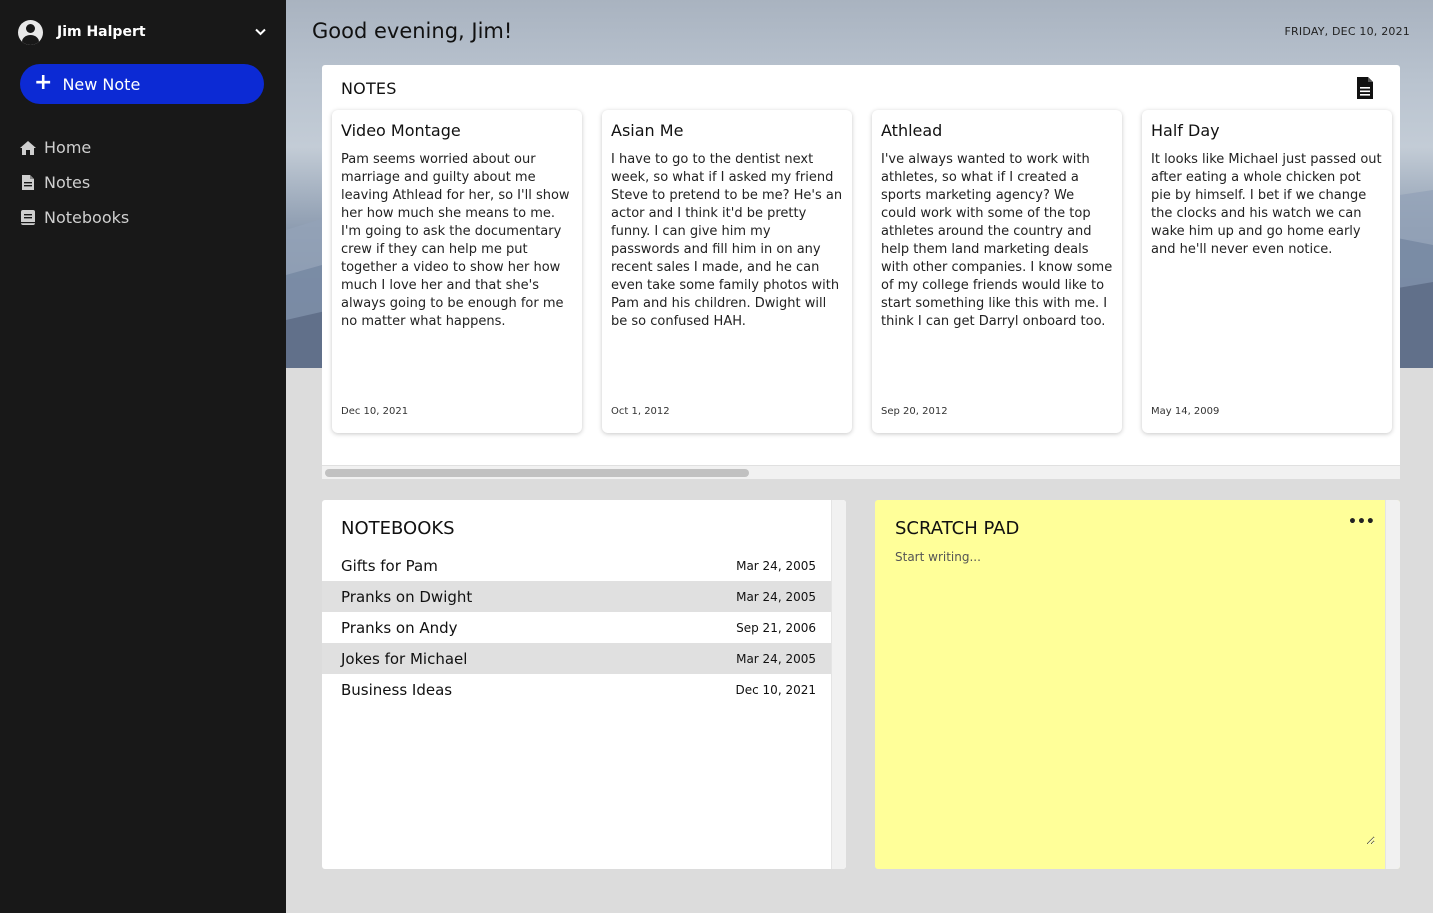 The width and height of the screenshot is (1433, 913). Describe the element at coordinates (407, 596) in the screenshot. I see `notebook-name: Pranks on Dwight` at that location.